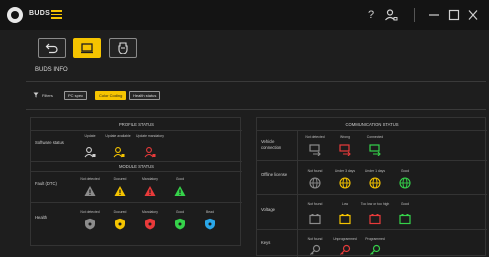 The height and width of the screenshot is (257, 489). I want to click on shield-yellow-icon, so click(120, 224).